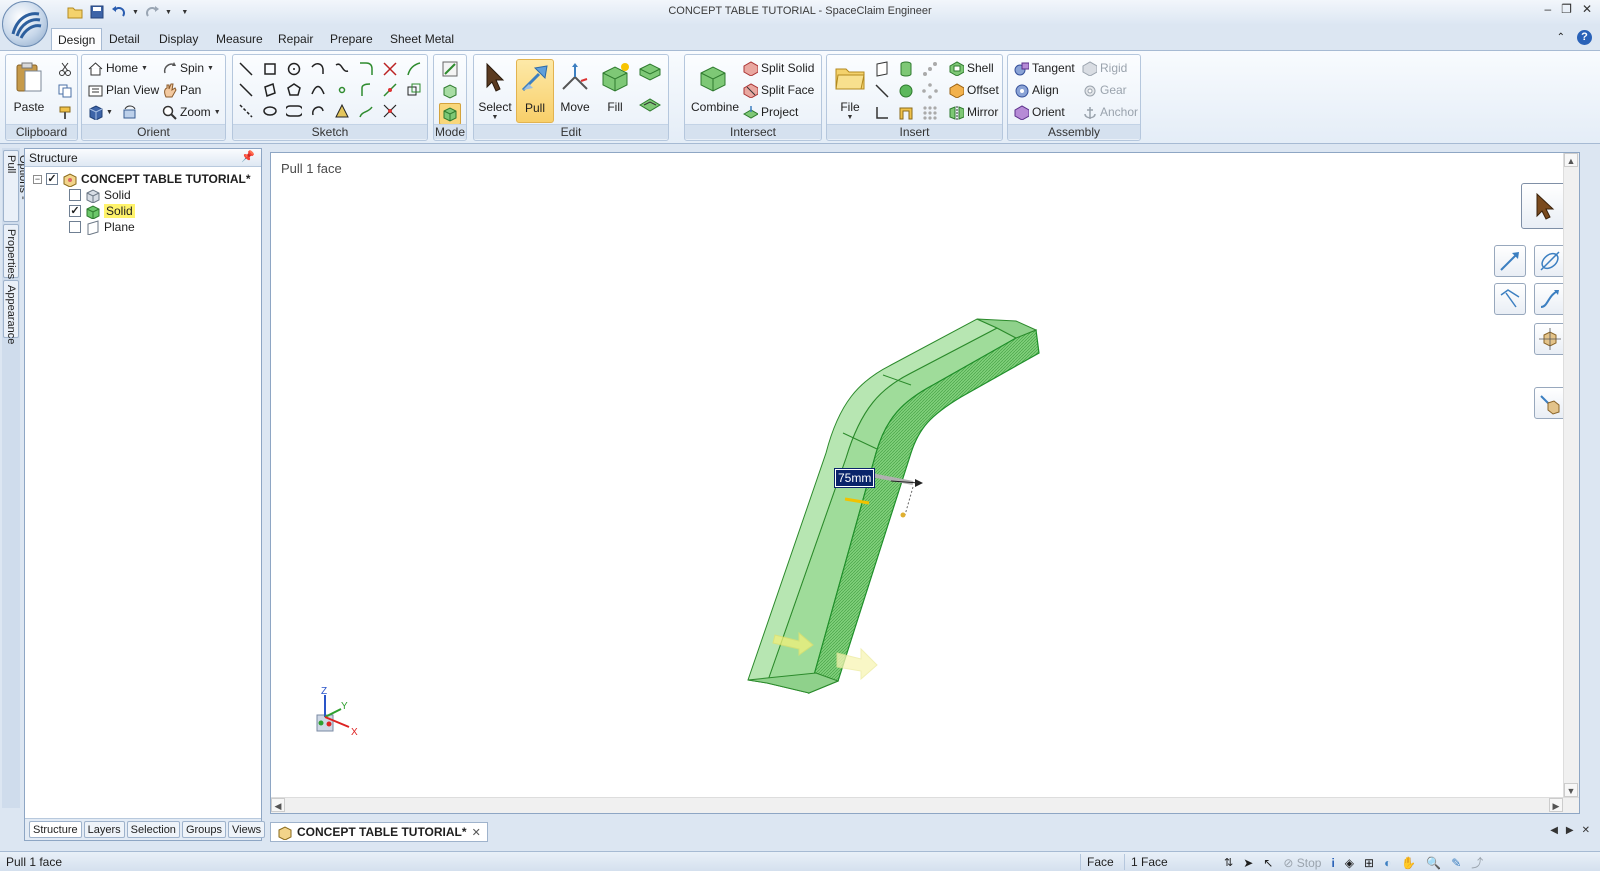  What do you see at coordinates (930, 91) in the screenshot?
I see `circular-pattern-icon` at bounding box center [930, 91].